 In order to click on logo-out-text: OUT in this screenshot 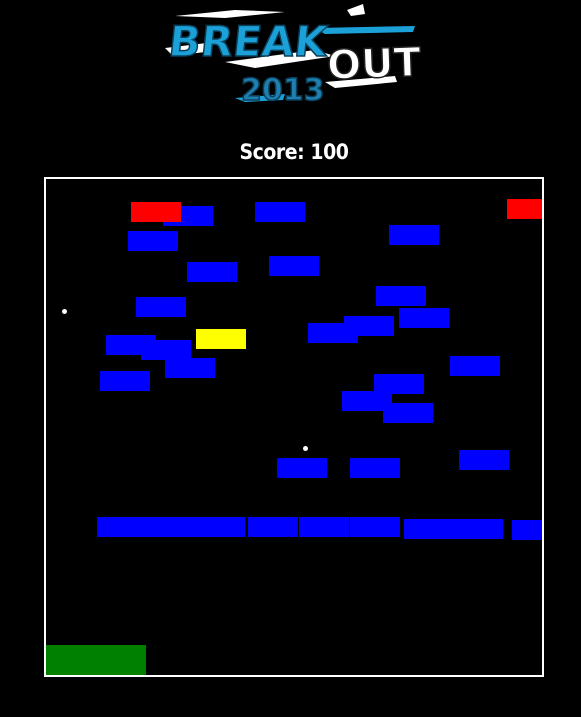, I will do `click(374, 64)`.